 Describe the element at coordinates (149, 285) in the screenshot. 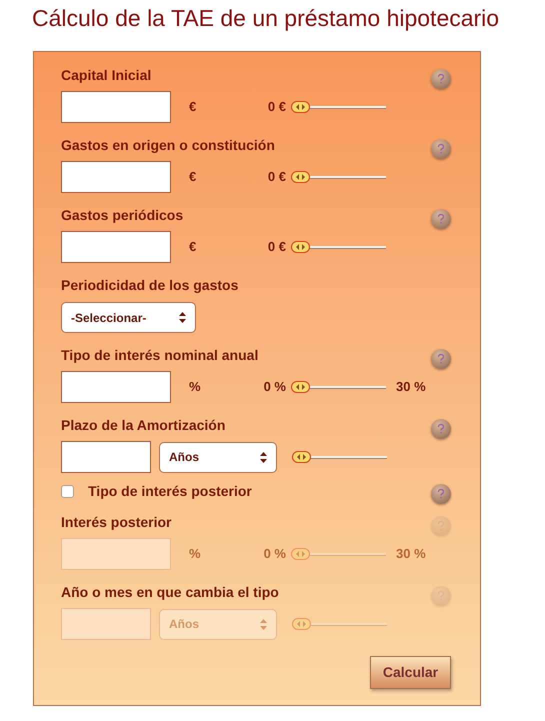

I see `field-label: Periodicidad de los gastos` at that location.